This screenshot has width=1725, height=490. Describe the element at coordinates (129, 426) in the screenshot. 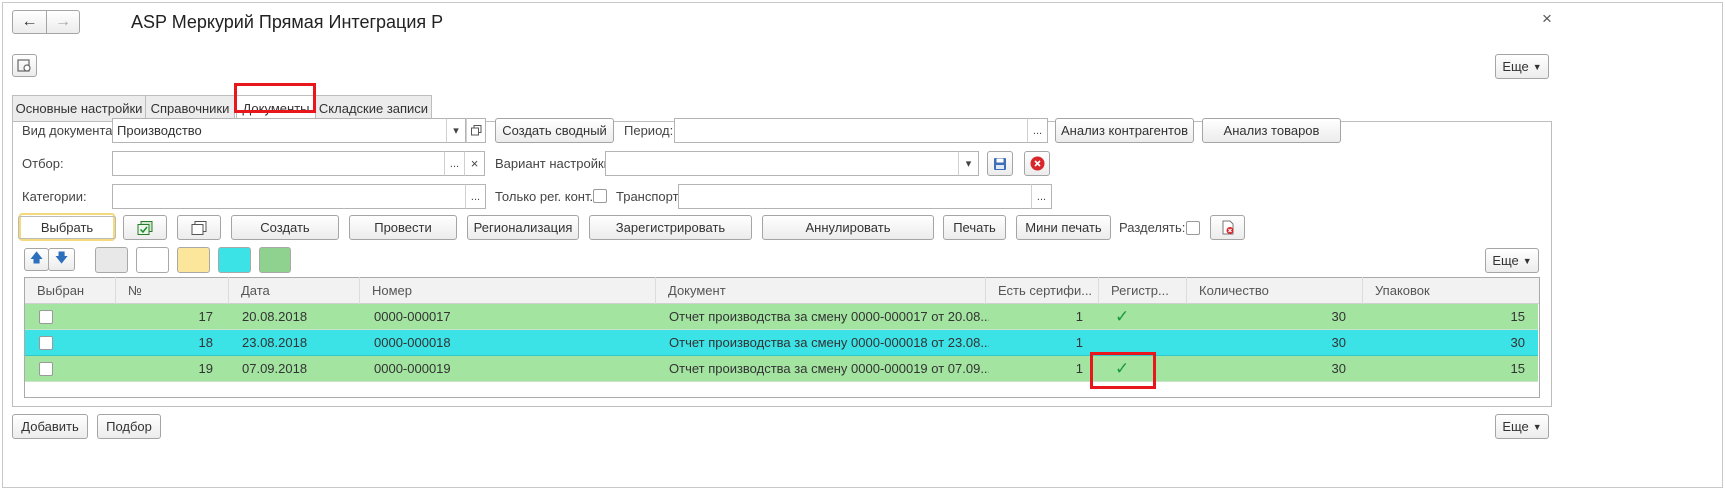

I see `pick-button: Подбор` at that location.